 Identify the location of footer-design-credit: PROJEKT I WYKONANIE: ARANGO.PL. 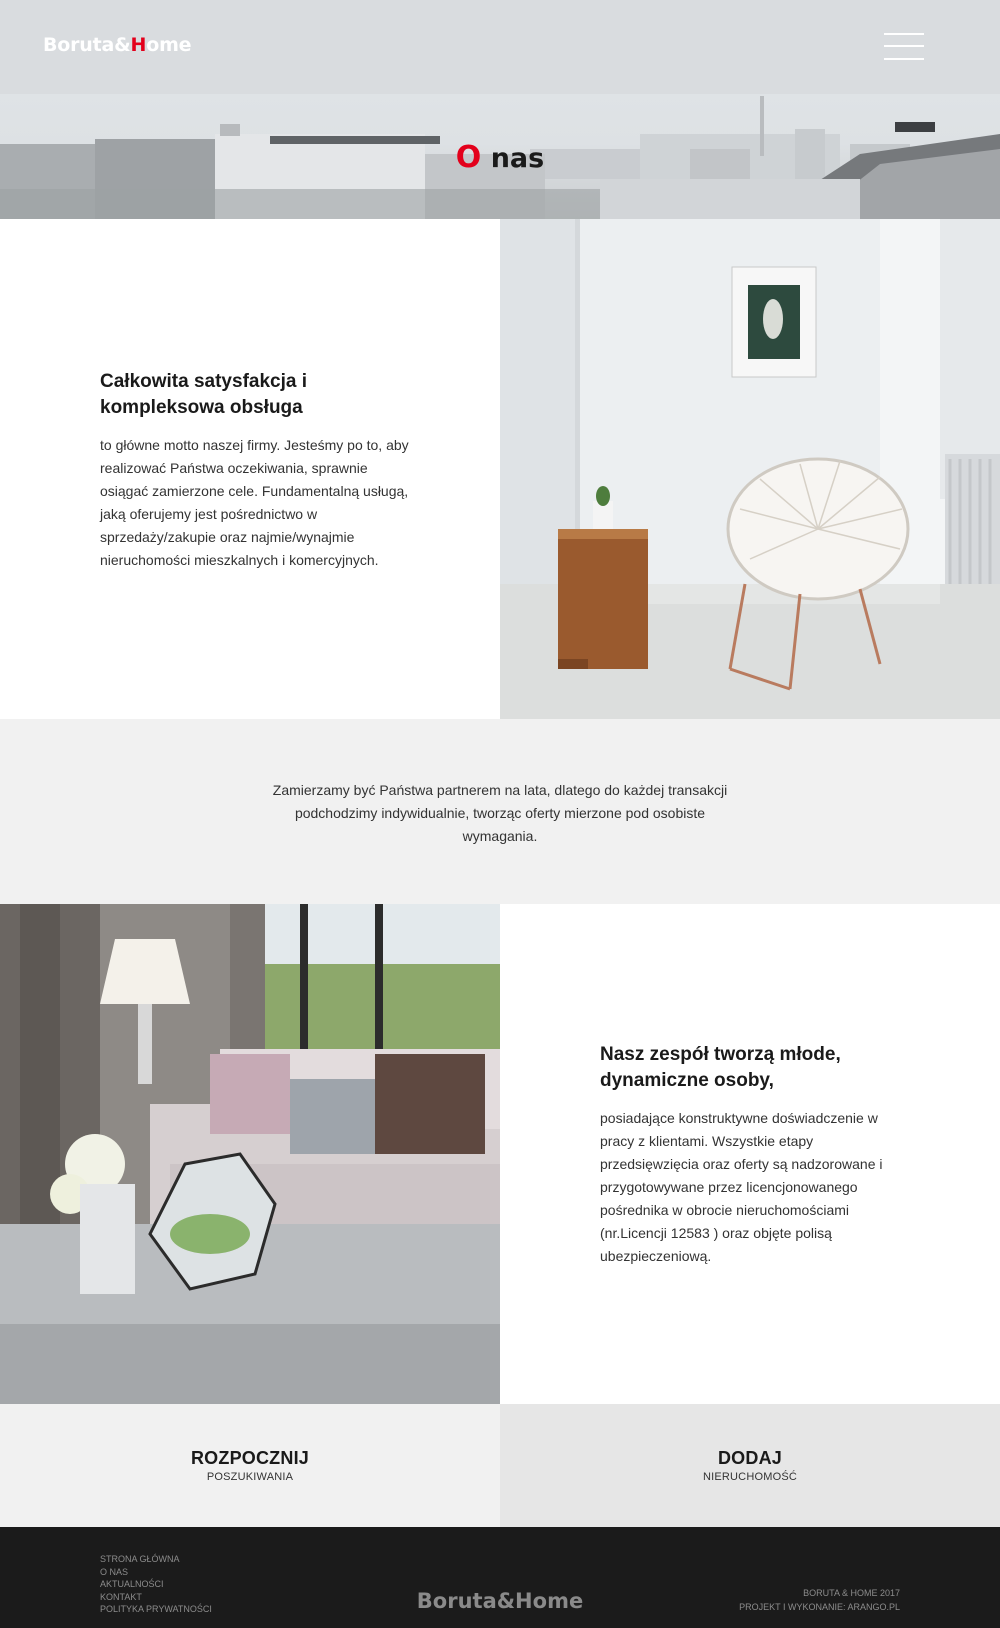
(819, 1607).